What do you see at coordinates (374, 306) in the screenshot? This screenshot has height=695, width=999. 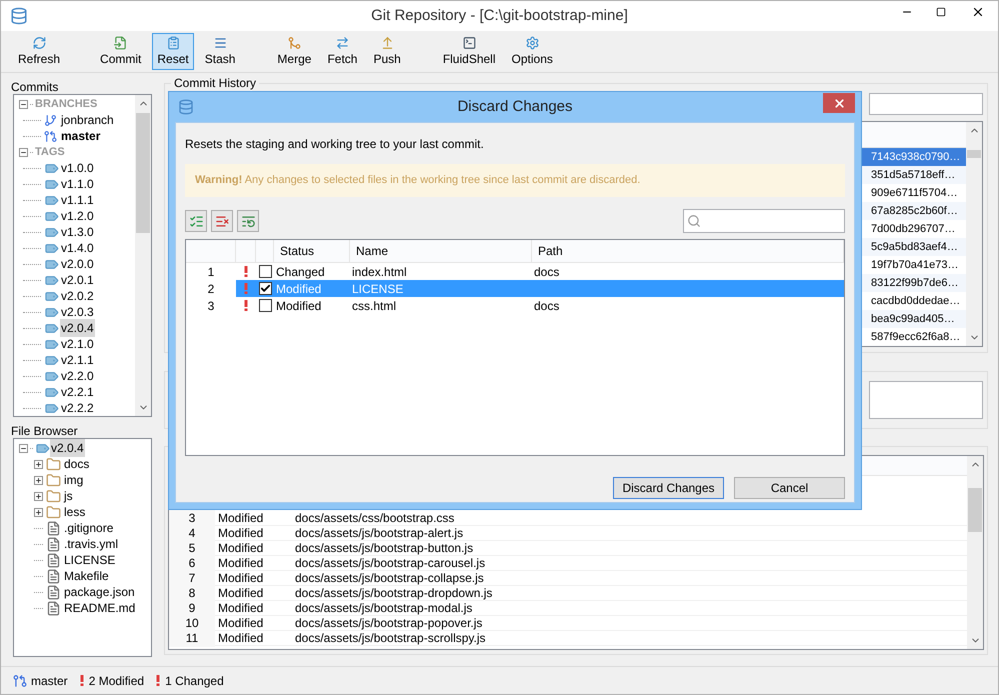 I see `table-cell-text: css.html` at bounding box center [374, 306].